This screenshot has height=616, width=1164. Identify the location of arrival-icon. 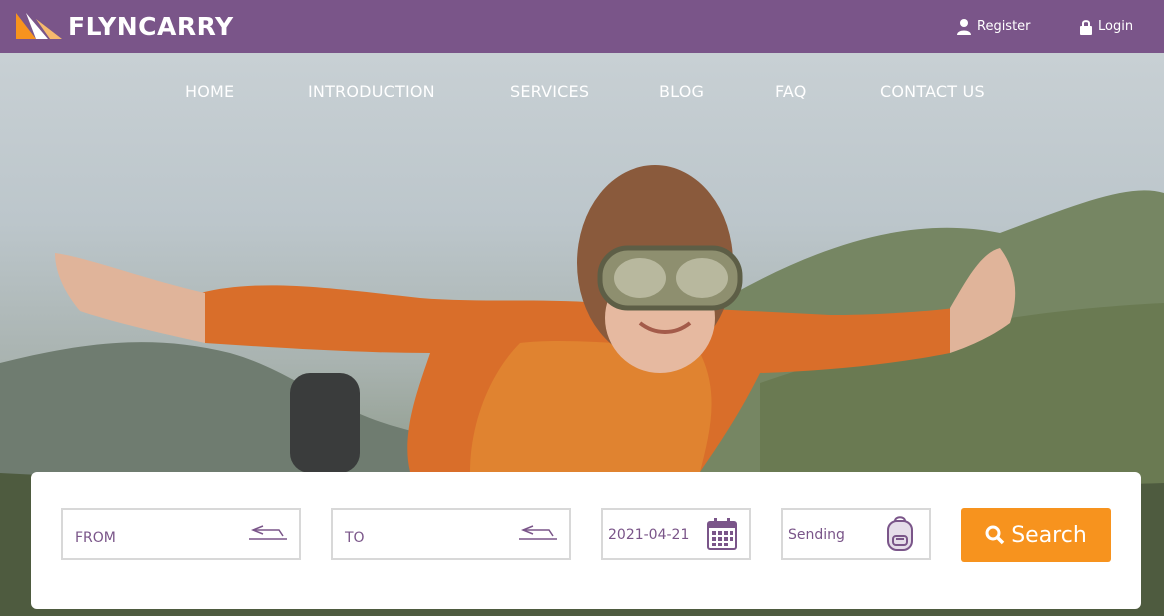
(538, 532).